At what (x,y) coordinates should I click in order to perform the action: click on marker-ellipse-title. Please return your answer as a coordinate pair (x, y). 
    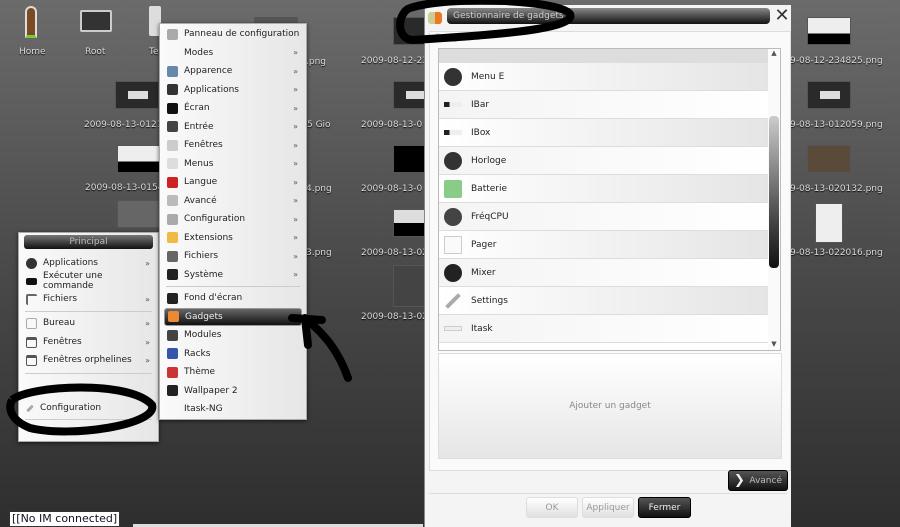
    Looking at the image, I should click on (485, 22).